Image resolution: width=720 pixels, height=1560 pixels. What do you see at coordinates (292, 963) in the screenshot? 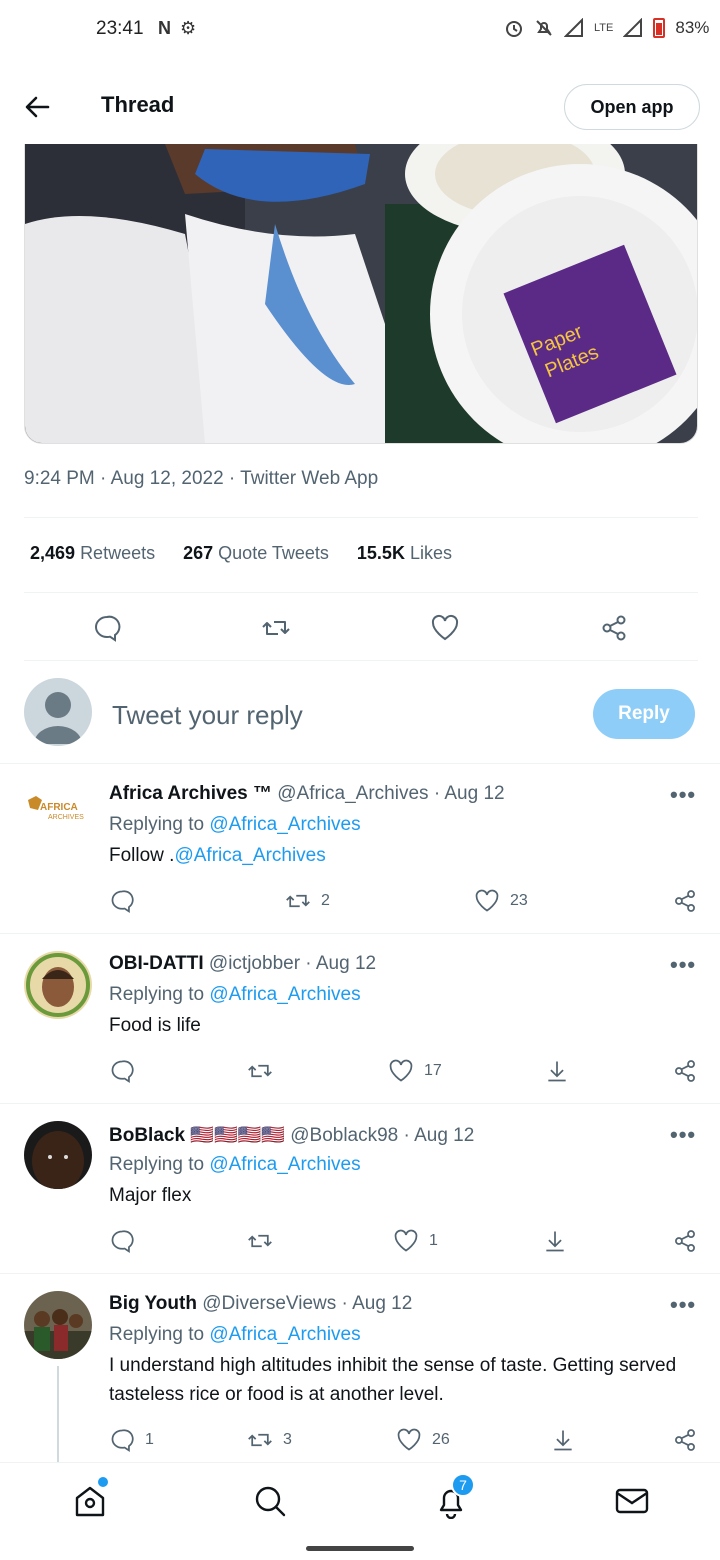
I see `author-handle: @ictjobber · Aug 12` at bounding box center [292, 963].